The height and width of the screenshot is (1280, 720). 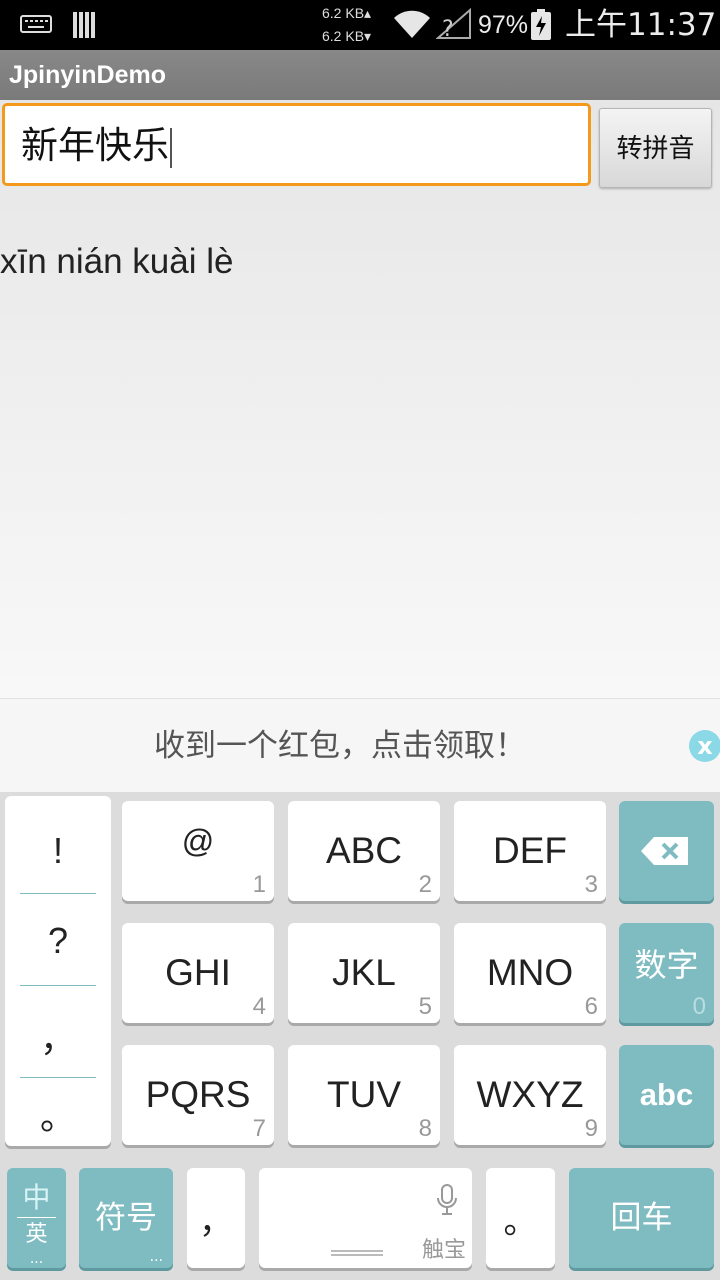 What do you see at coordinates (591, 884) in the screenshot?
I see `key-number: 3` at bounding box center [591, 884].